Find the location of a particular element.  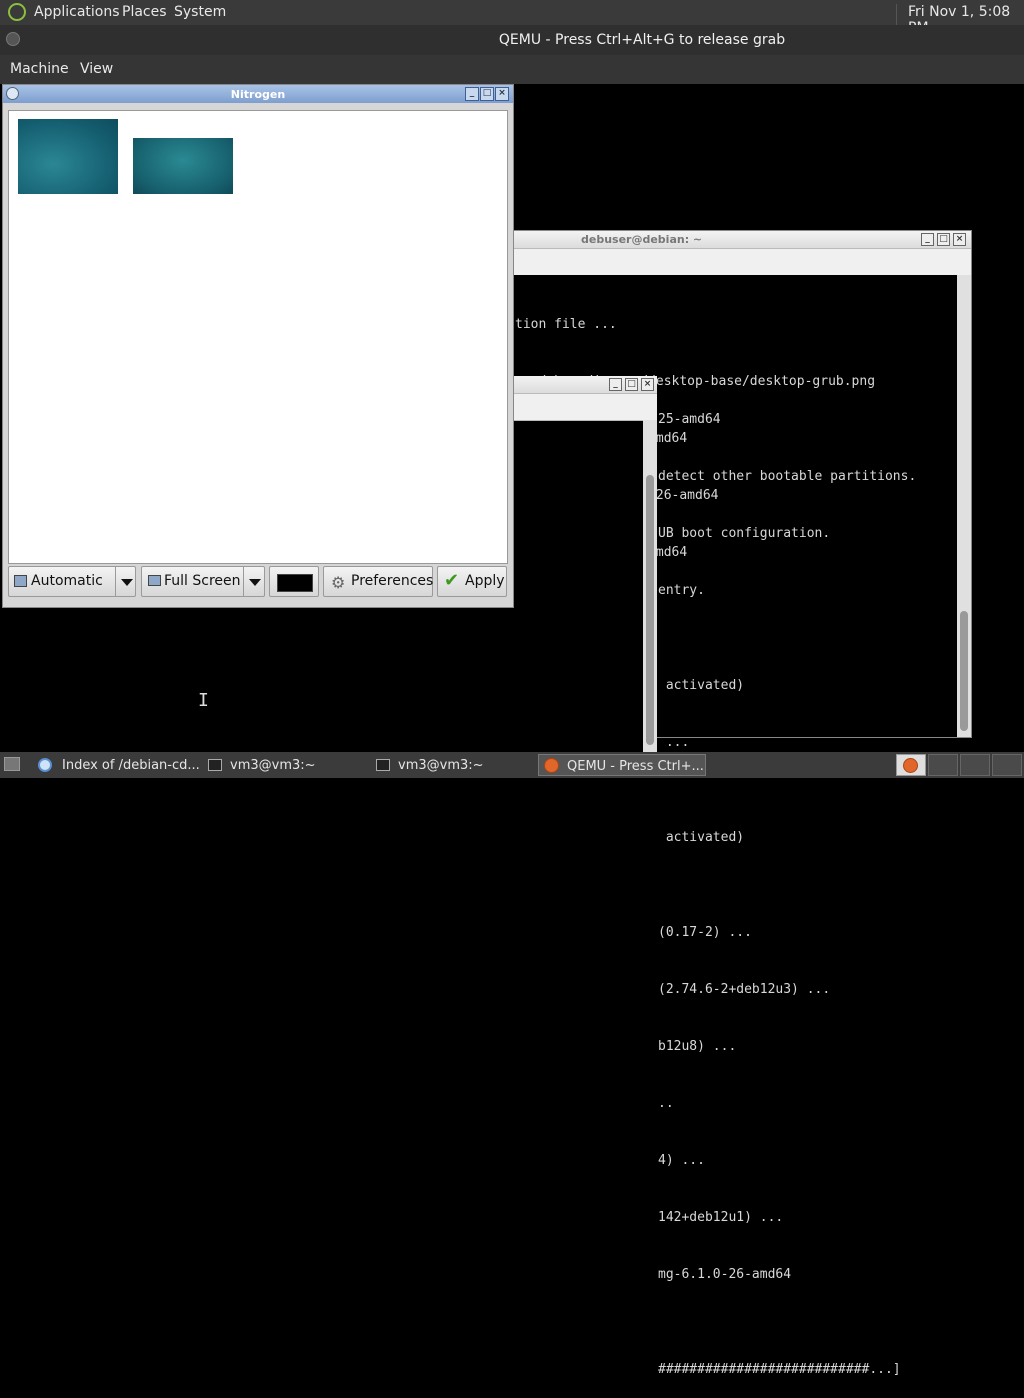

screen-select-value: Full Screen is located at coordinates (202, 581).